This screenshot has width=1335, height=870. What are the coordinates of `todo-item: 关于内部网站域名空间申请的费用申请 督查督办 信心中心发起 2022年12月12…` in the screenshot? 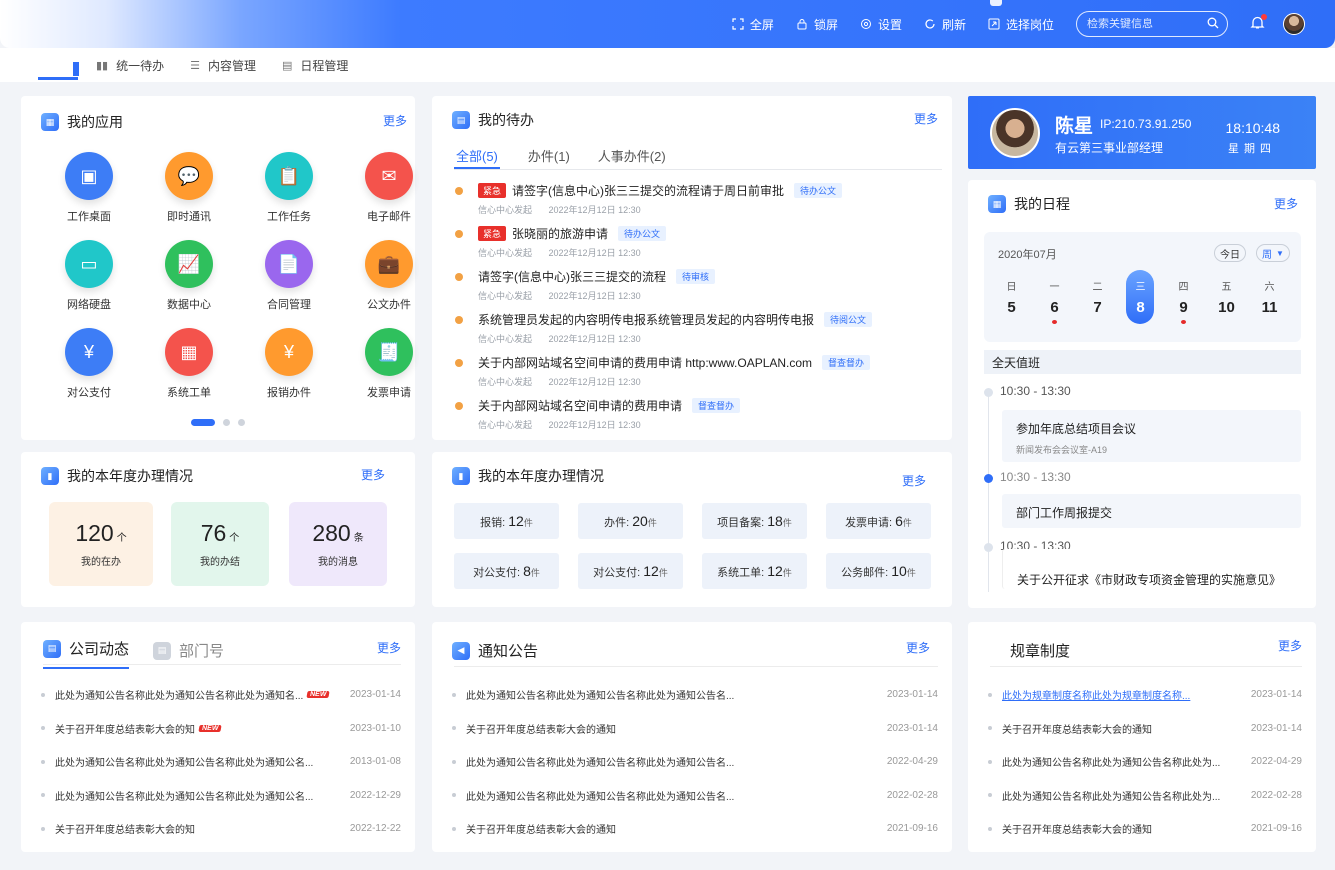 It's located at (698, 418).